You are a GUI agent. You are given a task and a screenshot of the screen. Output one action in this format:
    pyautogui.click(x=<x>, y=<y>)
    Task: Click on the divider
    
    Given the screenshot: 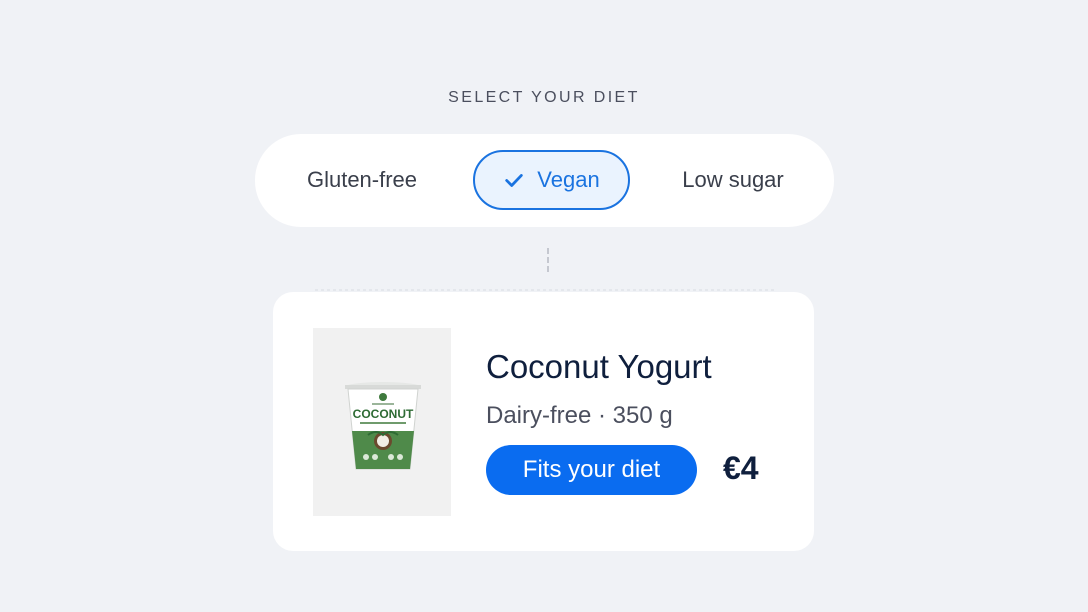 What is the action you would take?
    pyautogui.click(x=545, y=290)
    